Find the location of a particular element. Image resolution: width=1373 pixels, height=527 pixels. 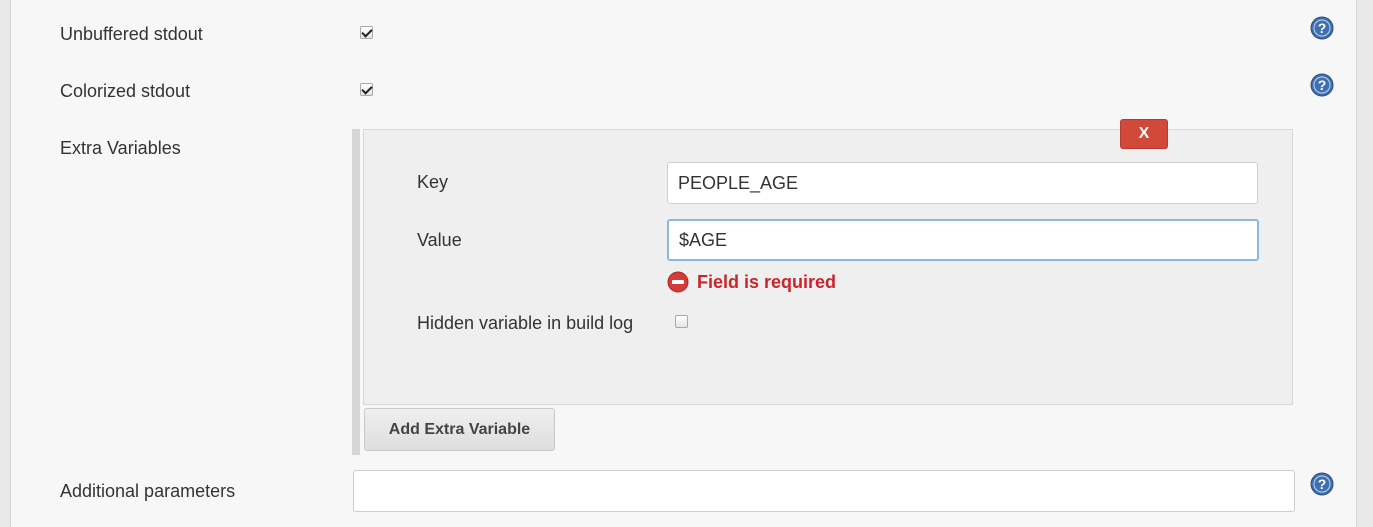

additional-parameters-input is located at coordinates (824, 491).